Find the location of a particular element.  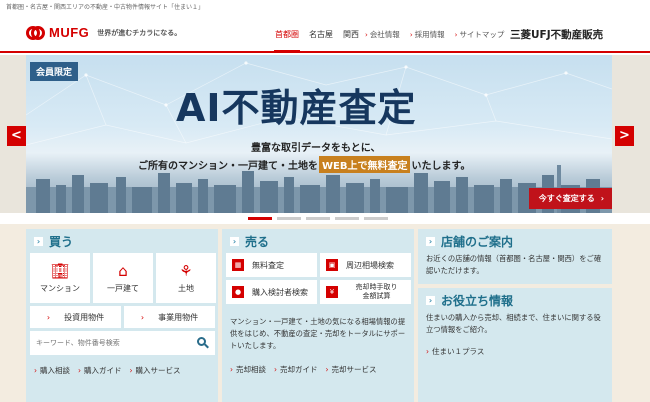

buy-section: › 買う 🏢︎ マンション ⌂ 一戸建て ⚘ 土地 › 投資用物件 › 事業用物件 is located at coordinates (122, 315).